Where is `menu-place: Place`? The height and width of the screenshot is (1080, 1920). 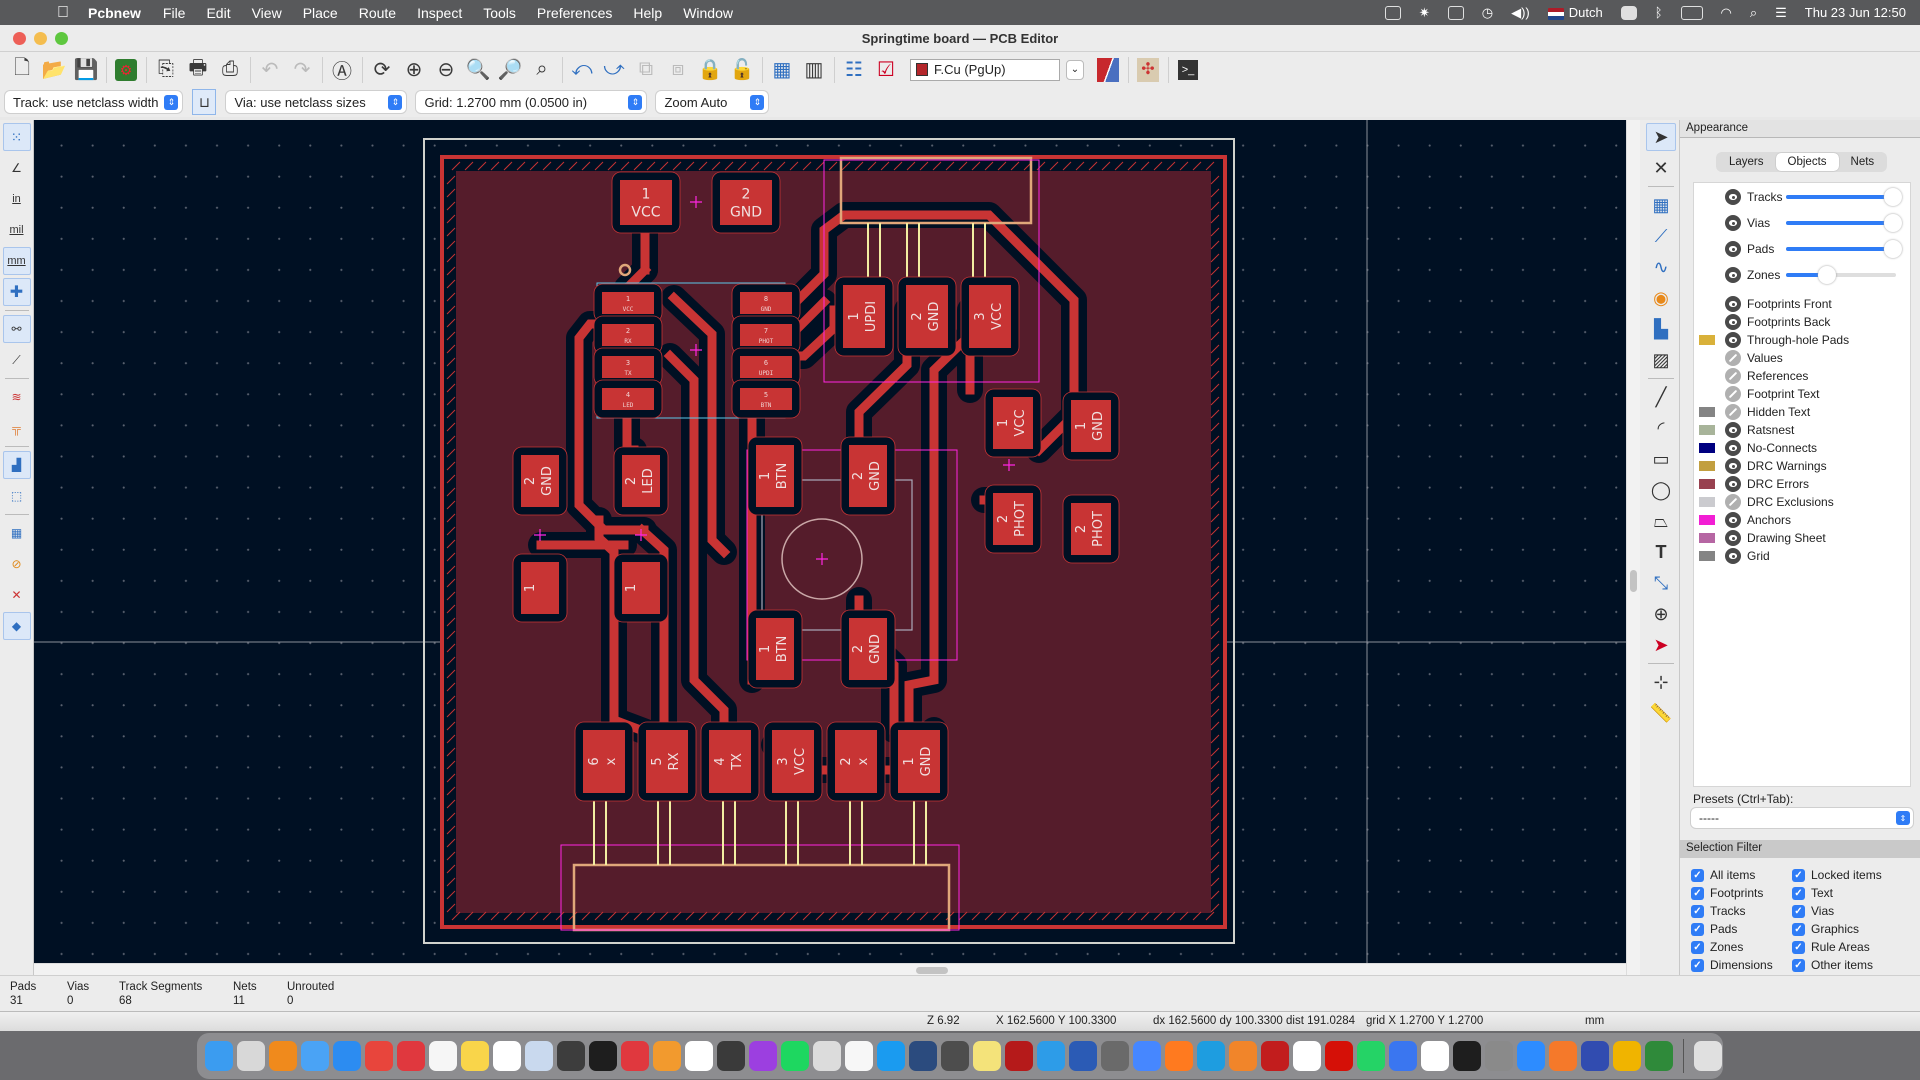
menu-place: Place is located at coordinates (320, 13).